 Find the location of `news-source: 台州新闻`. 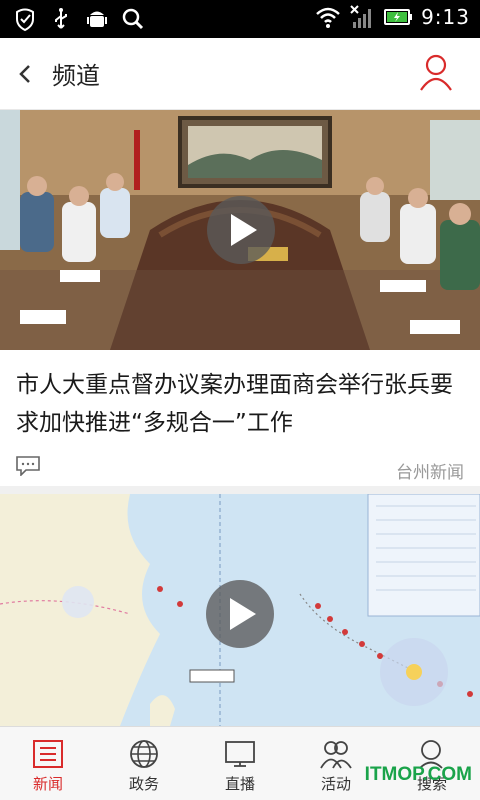

news-source: 台州新闻 is located at coordinates (430, 473).